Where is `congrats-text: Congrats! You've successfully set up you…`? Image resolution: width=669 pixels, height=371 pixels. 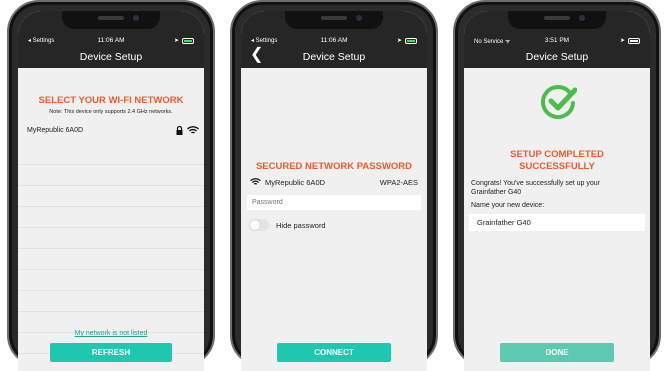
congrats-text: Congrats! You've successfully set up you… is located at coordinates (535, 188).